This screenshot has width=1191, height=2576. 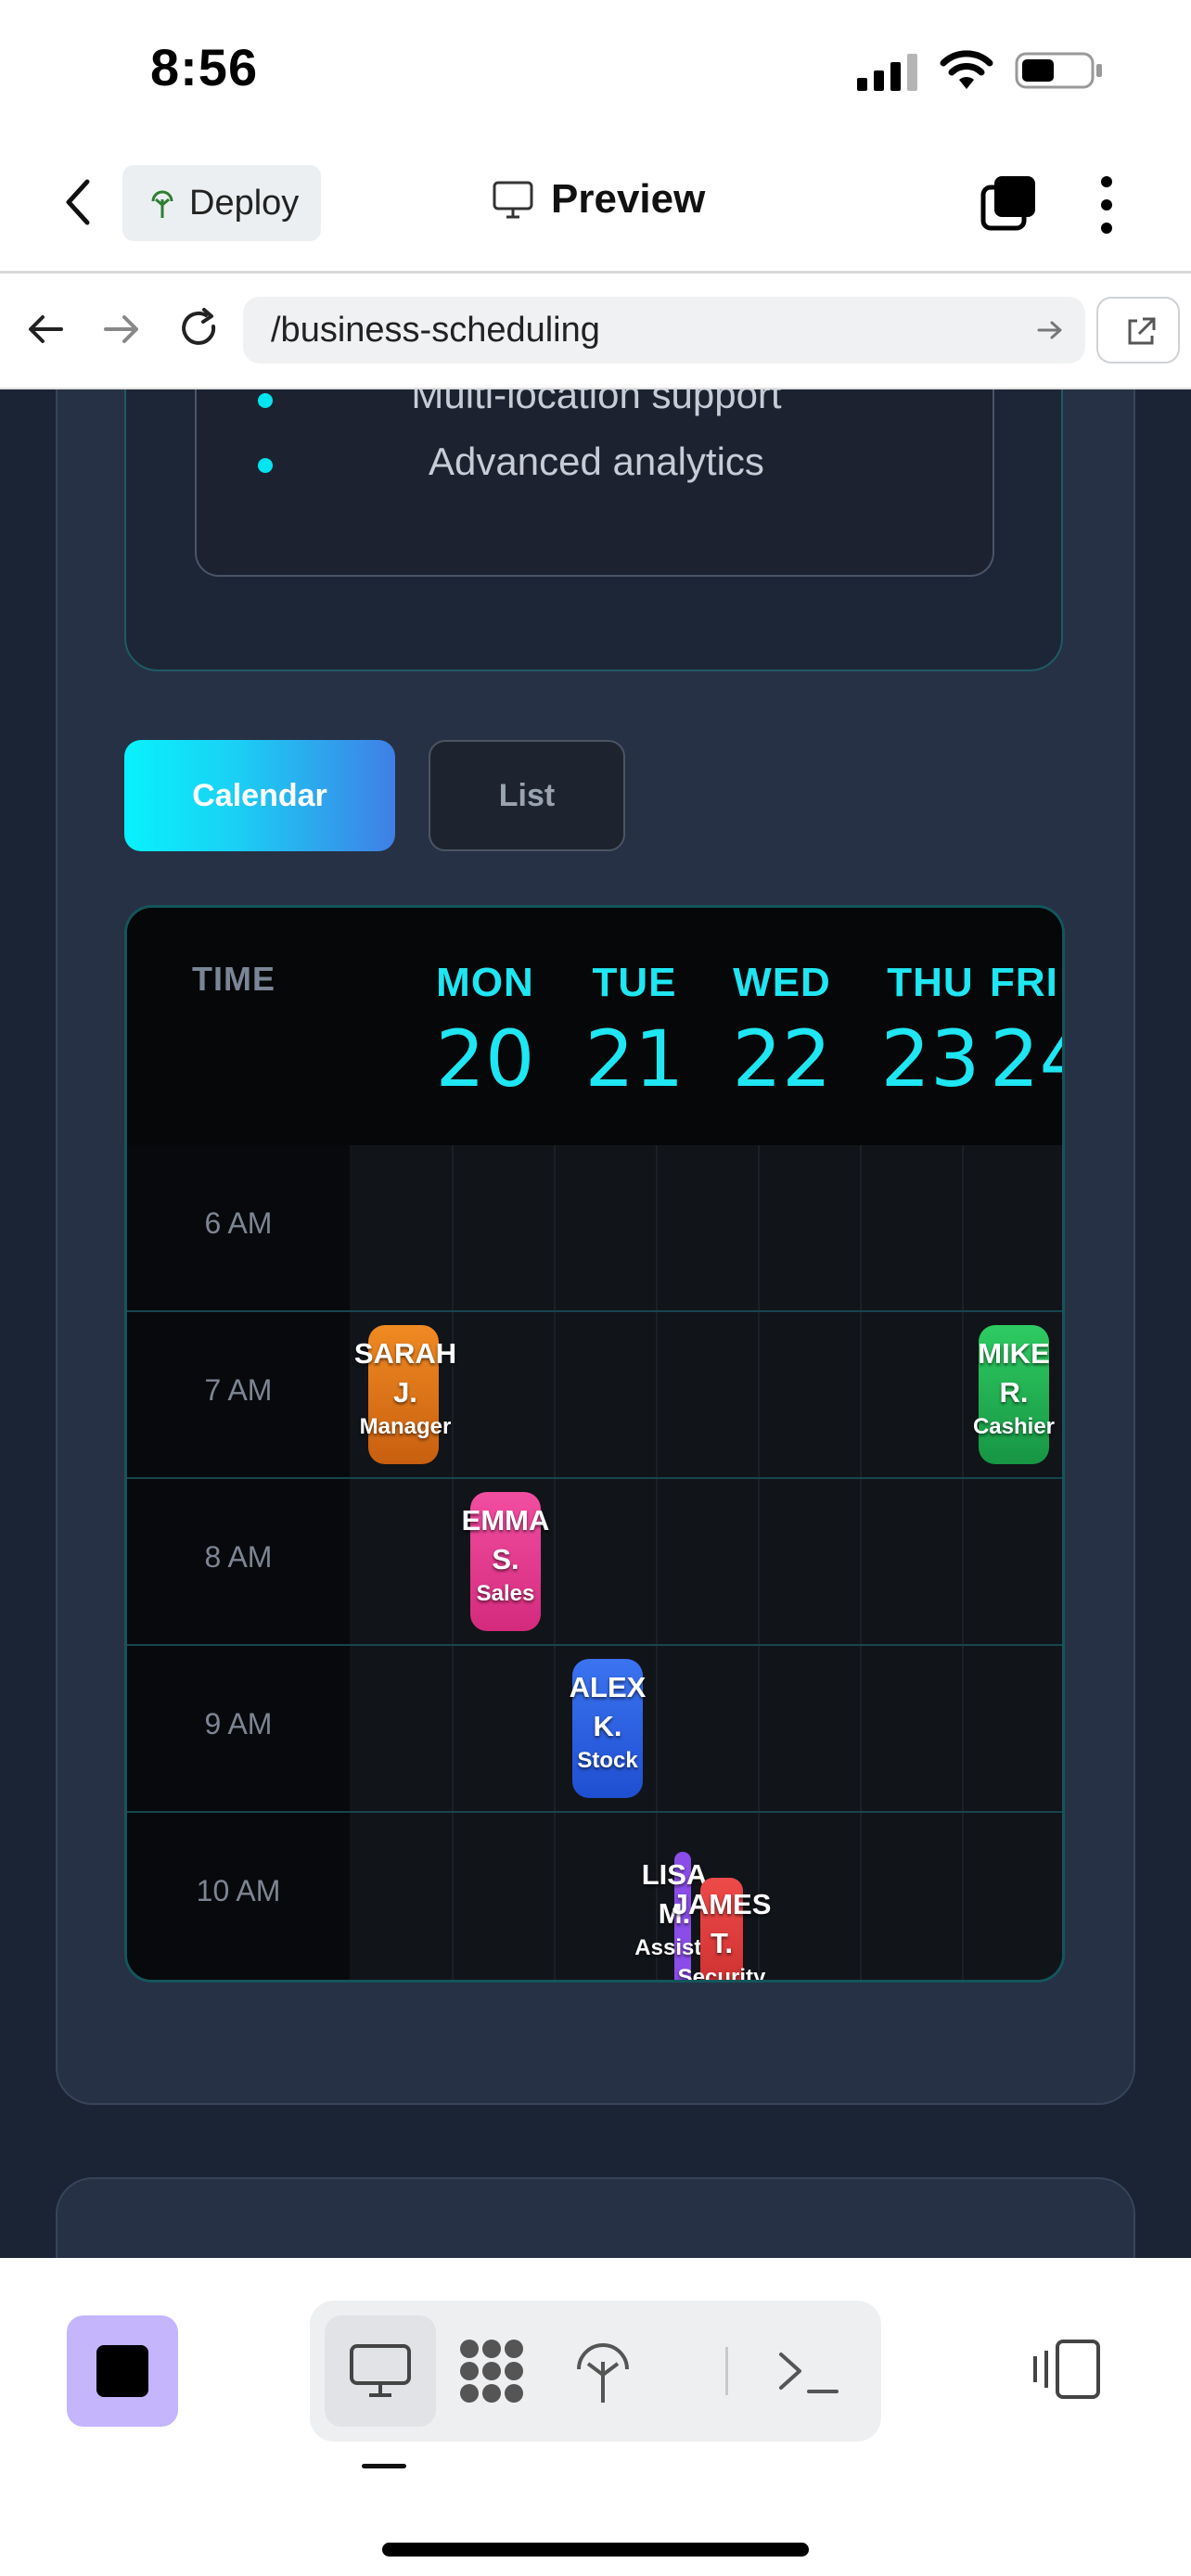 What do you see at coordinates (931, 983) in the screenshot?
I see `day-name: THU` at bounding box center [931, 983].